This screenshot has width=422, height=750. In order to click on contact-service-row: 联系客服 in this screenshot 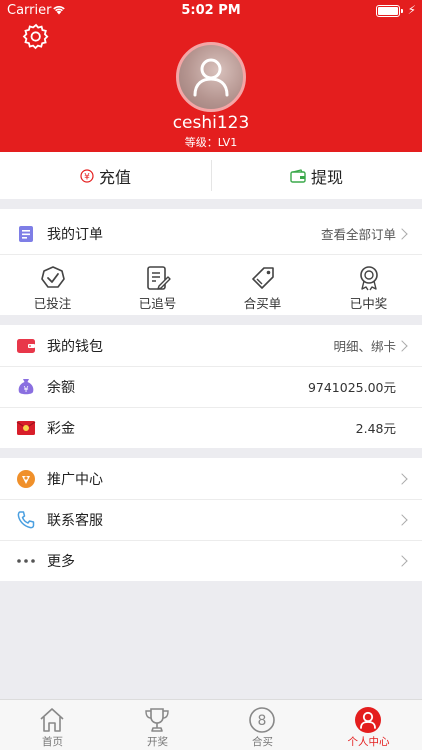, I will do `click(211, 519)`.